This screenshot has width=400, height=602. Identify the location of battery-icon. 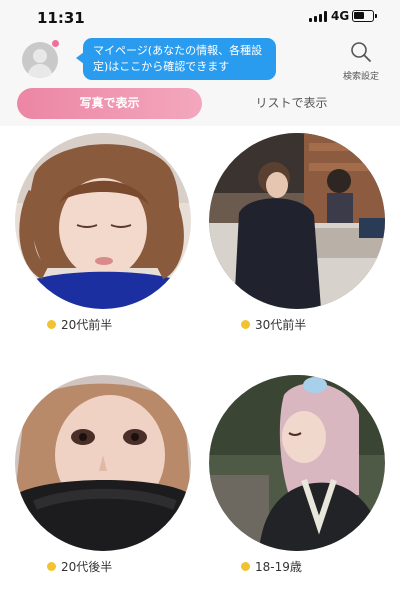
(364, 16).